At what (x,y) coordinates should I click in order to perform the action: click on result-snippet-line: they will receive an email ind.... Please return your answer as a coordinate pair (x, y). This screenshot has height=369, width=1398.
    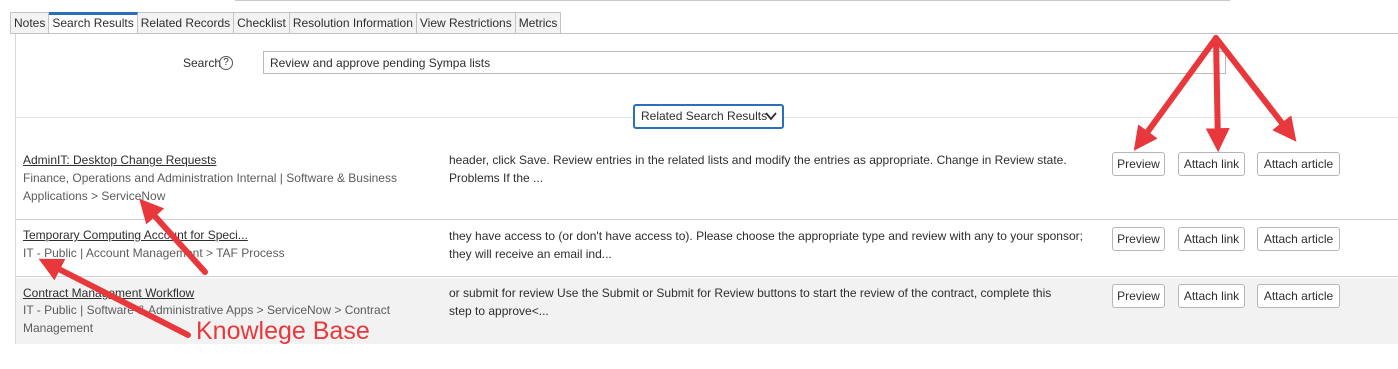
    Looking at the image, I should click on (530, 254).